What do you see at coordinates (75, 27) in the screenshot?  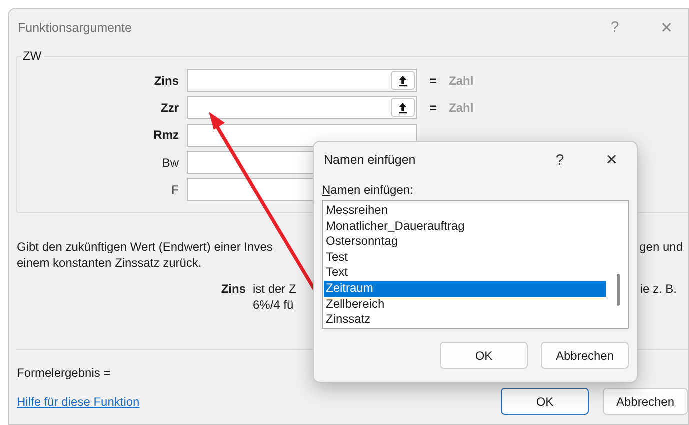 I see `window-title: Funktionsargumente` at bounding box center [75, 27].